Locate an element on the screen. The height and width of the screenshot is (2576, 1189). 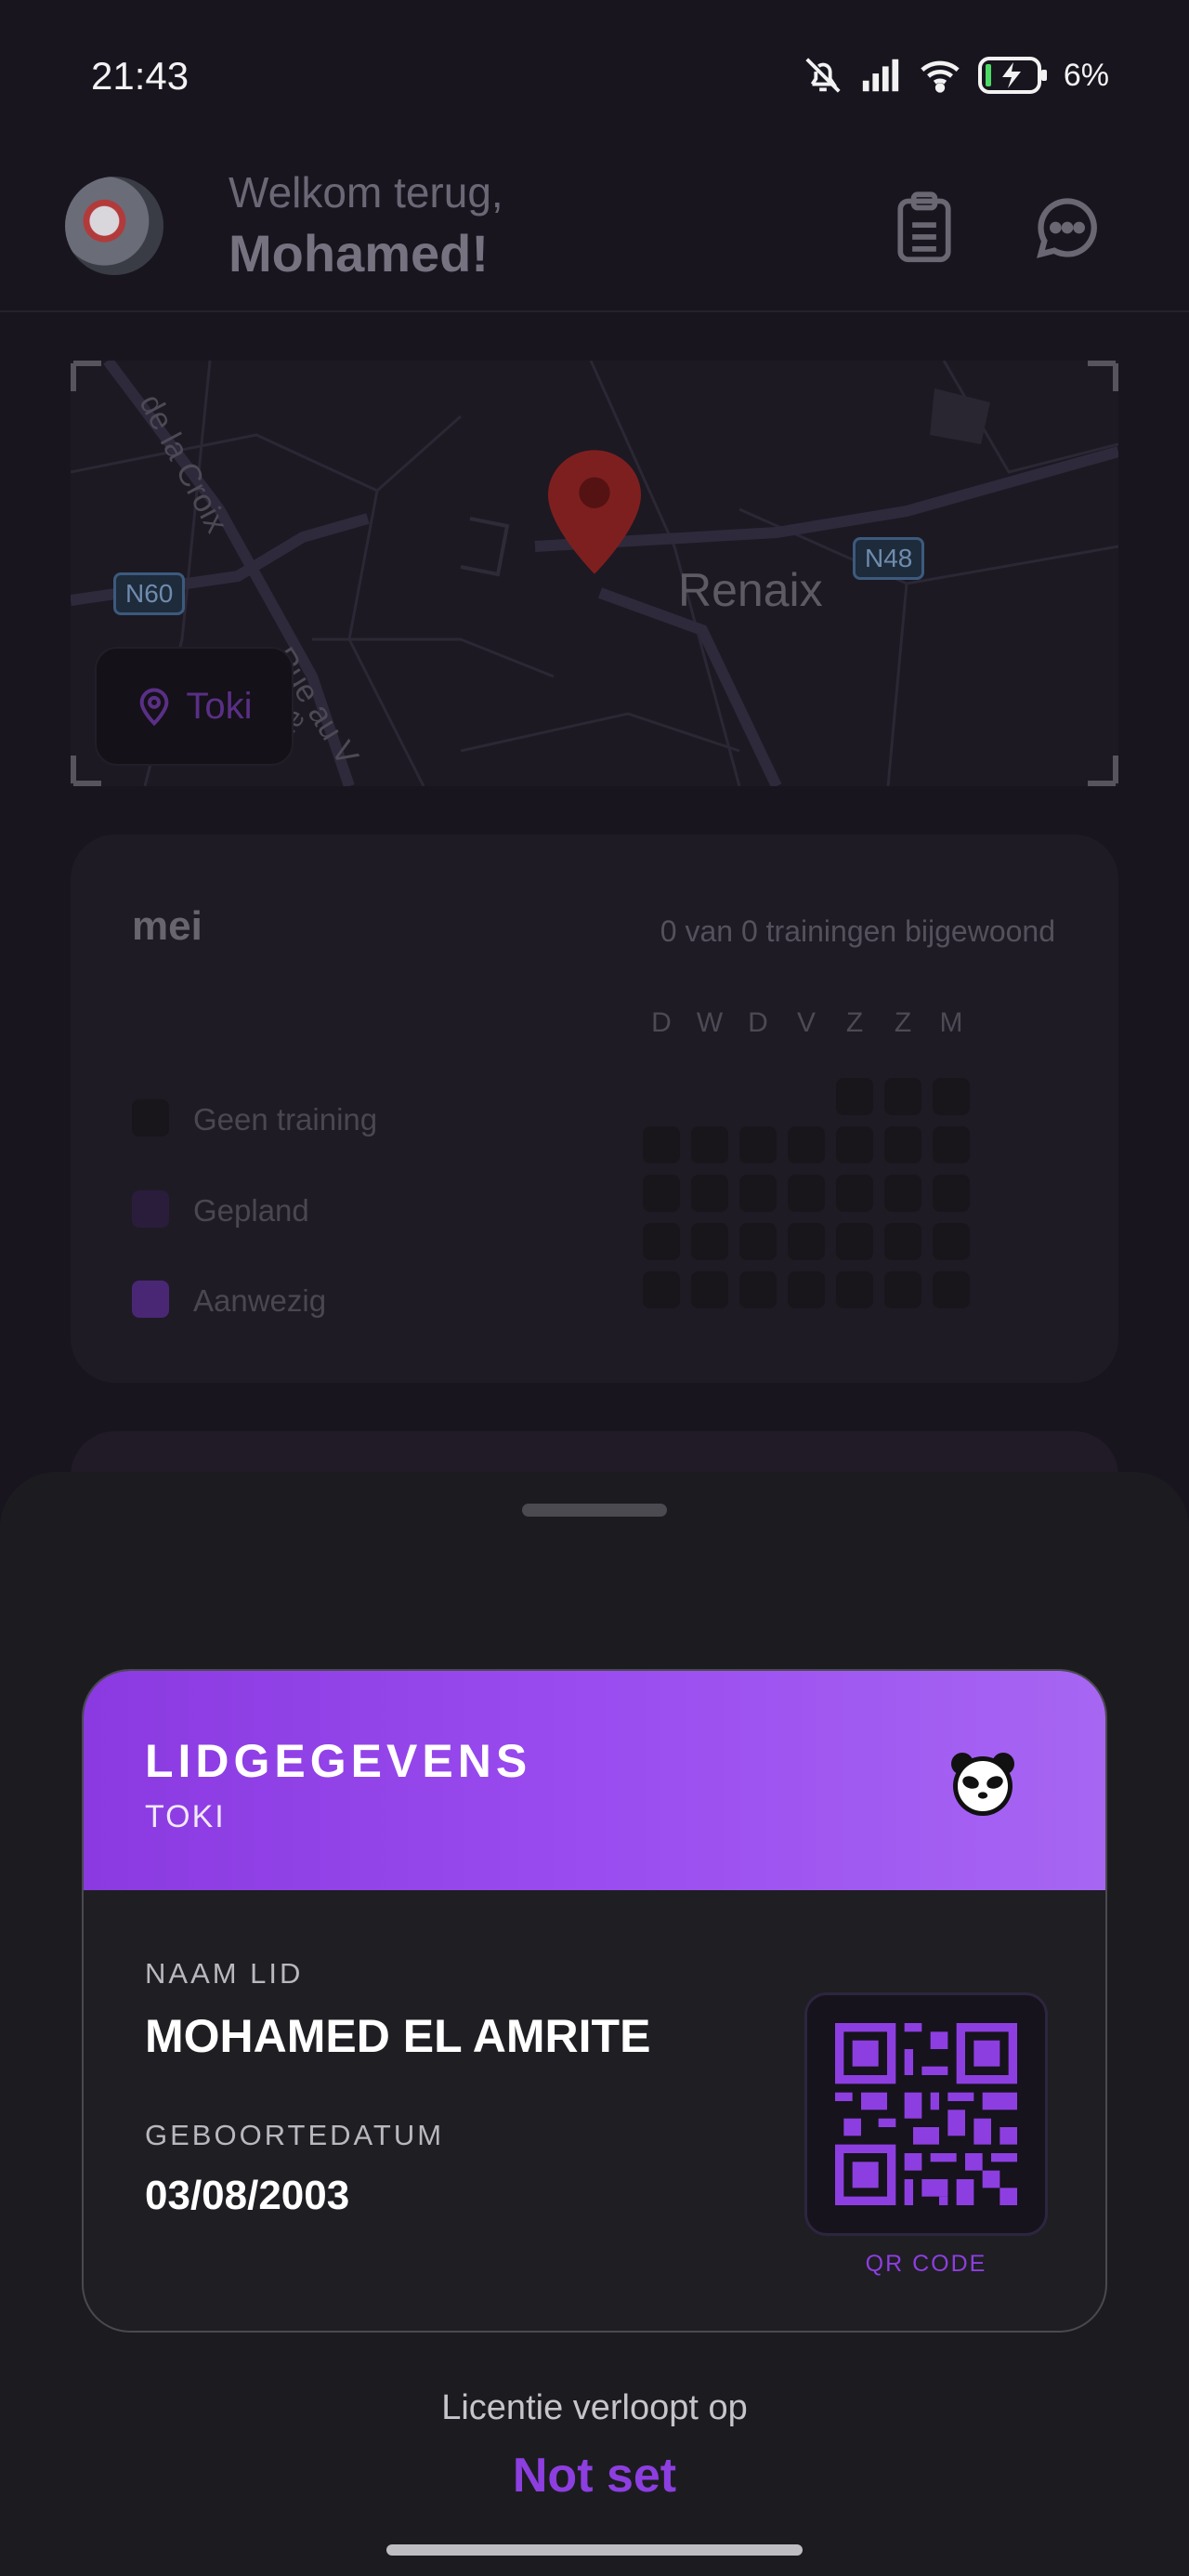
member-card-club: TOKI is located at coordinates (186, 1816).